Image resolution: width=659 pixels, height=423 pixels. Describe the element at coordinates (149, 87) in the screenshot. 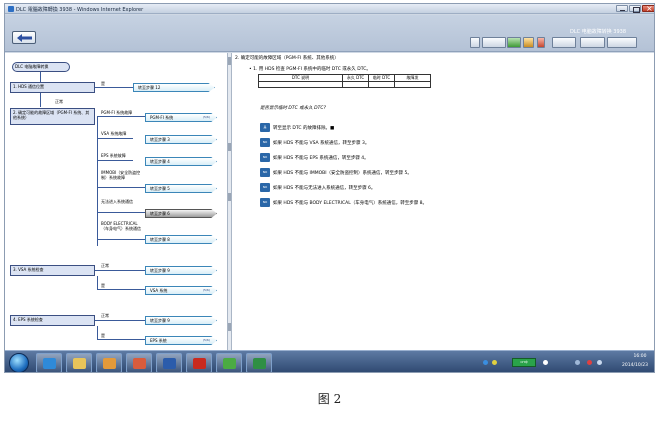

I see `goto-step-12-label: 转至步骤 12` at that location.